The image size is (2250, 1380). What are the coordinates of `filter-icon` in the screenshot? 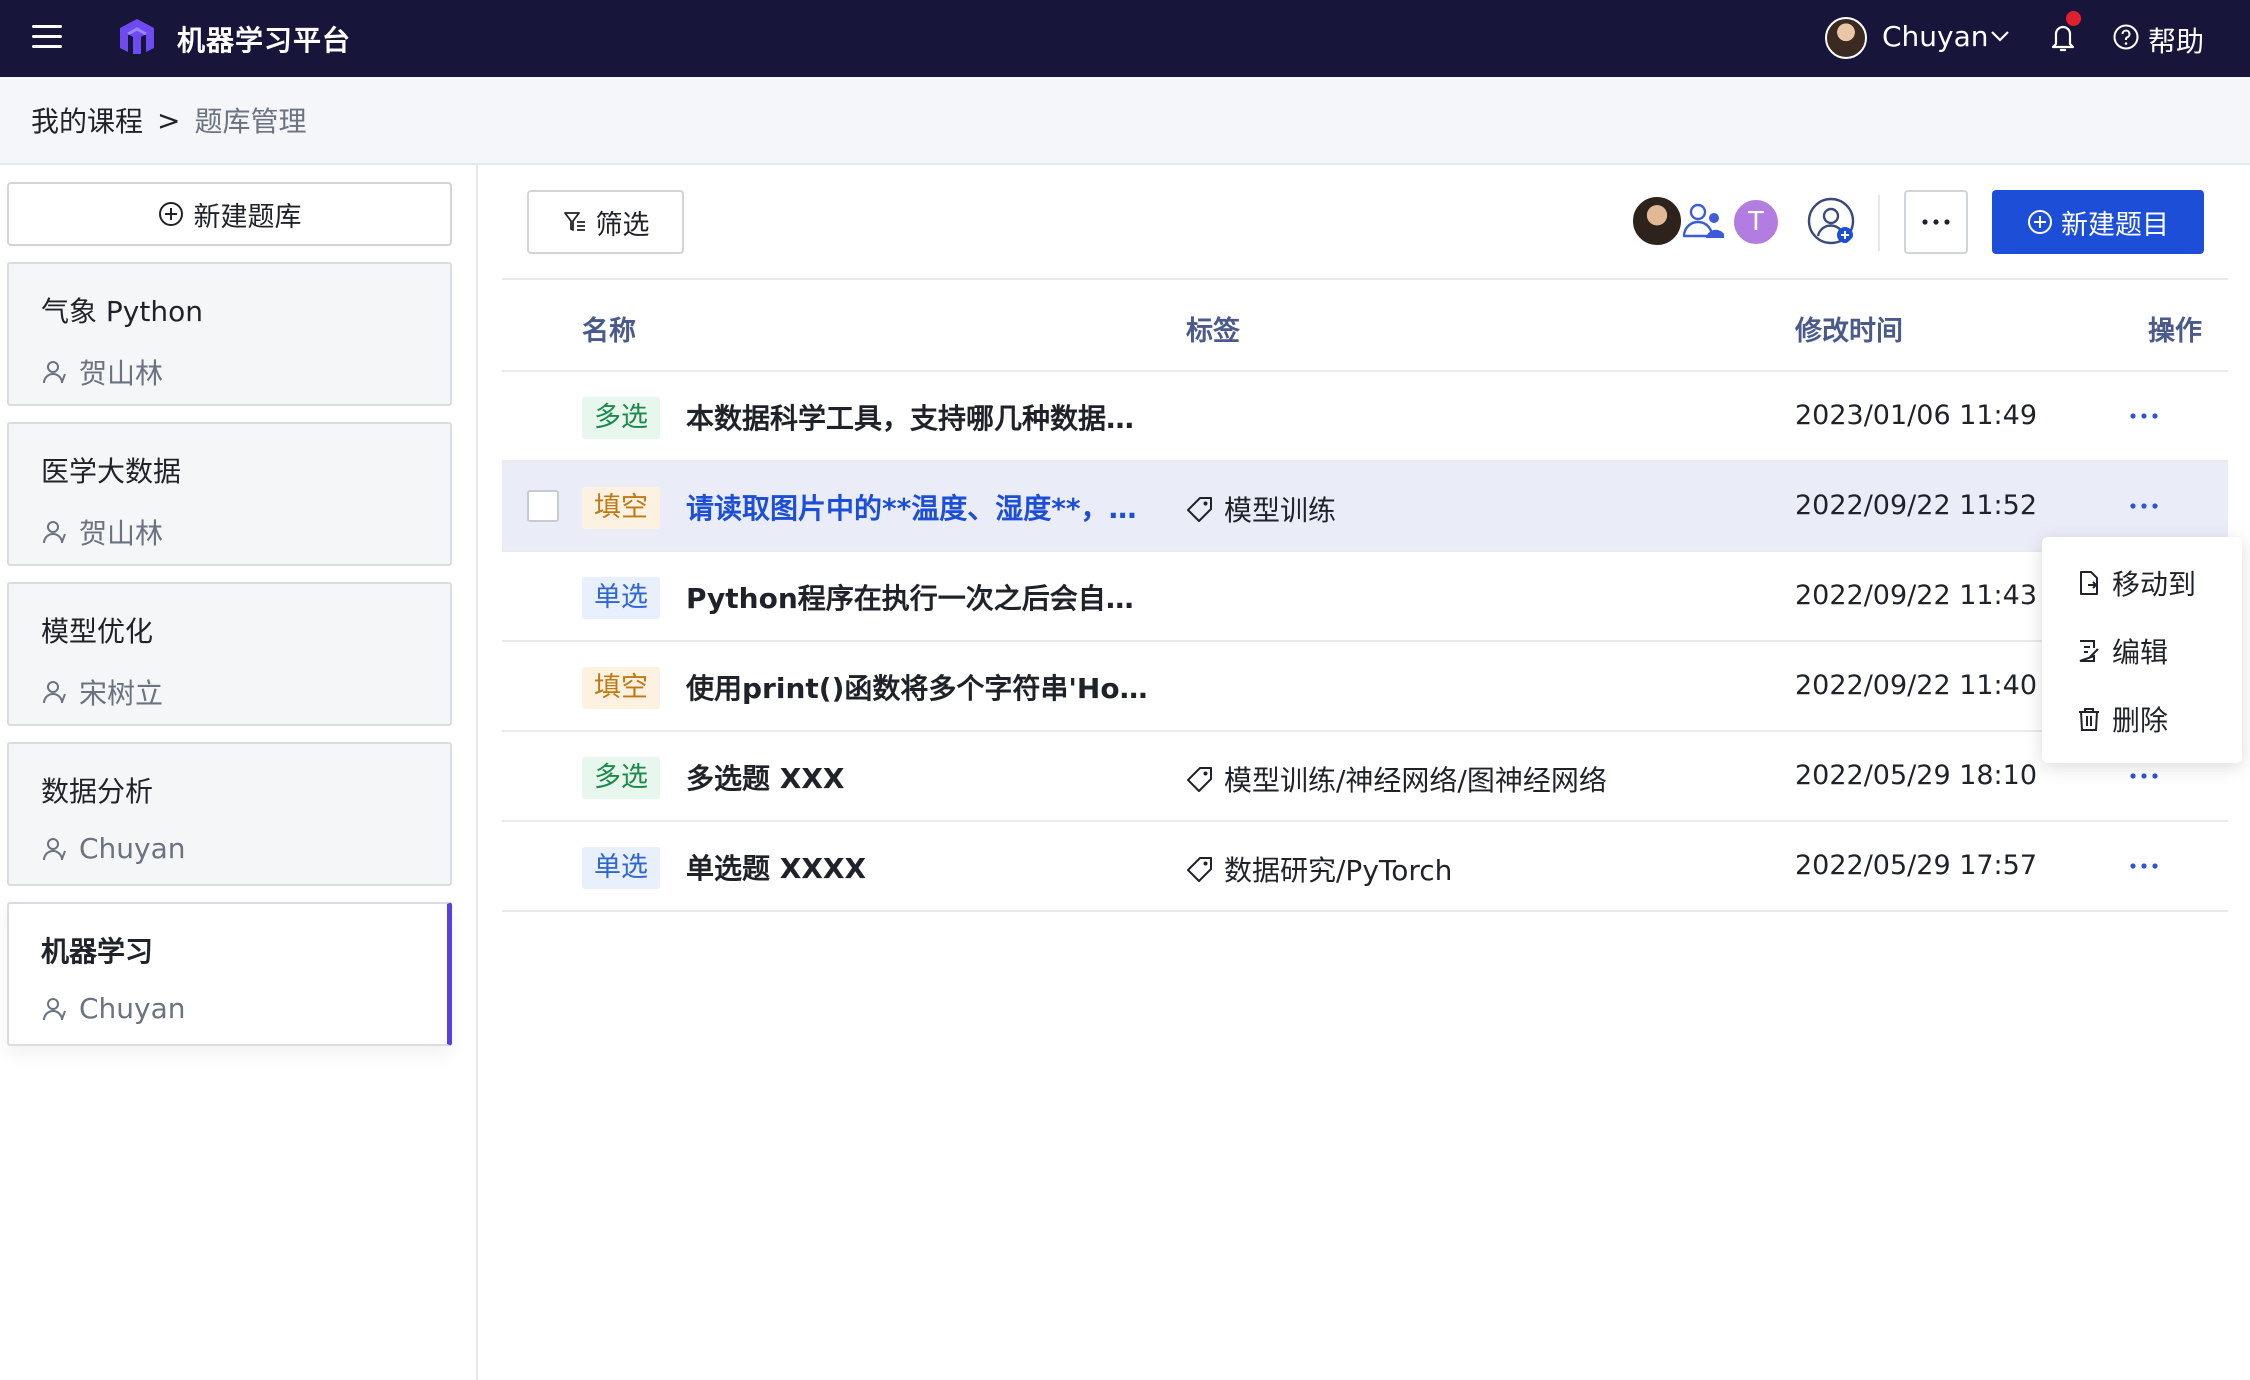 It's located at (574, 221).